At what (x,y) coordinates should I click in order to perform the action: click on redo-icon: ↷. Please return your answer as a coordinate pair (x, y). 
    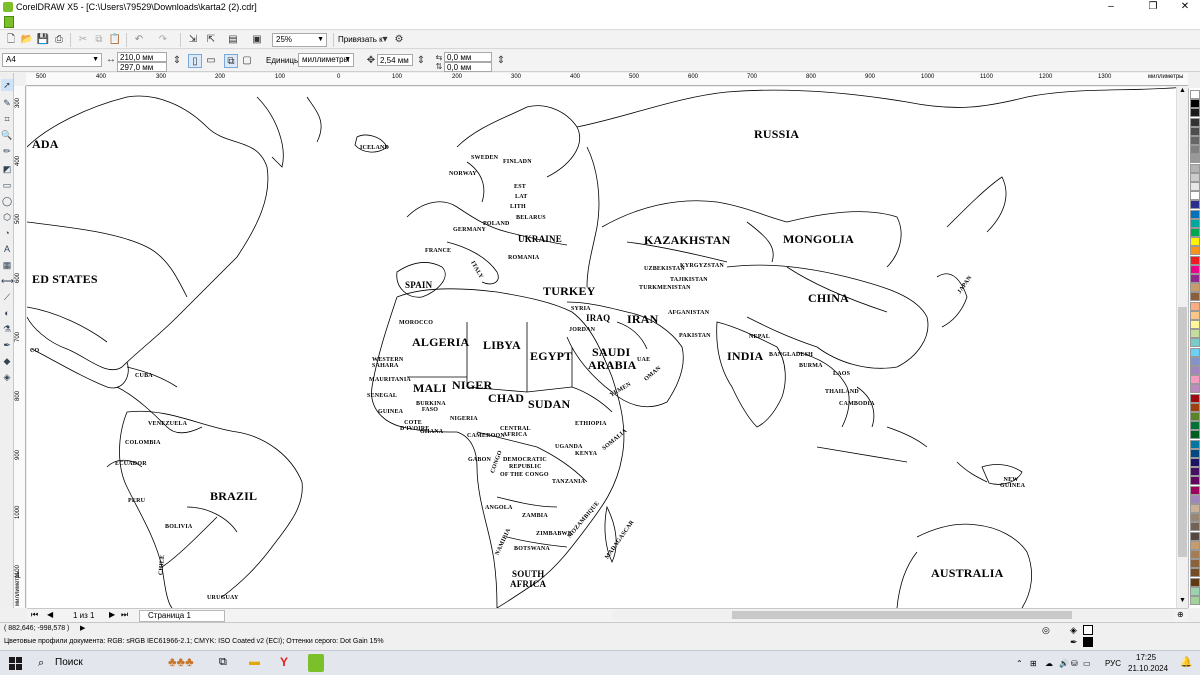
    Looking at the image, I should click on (163, 40).